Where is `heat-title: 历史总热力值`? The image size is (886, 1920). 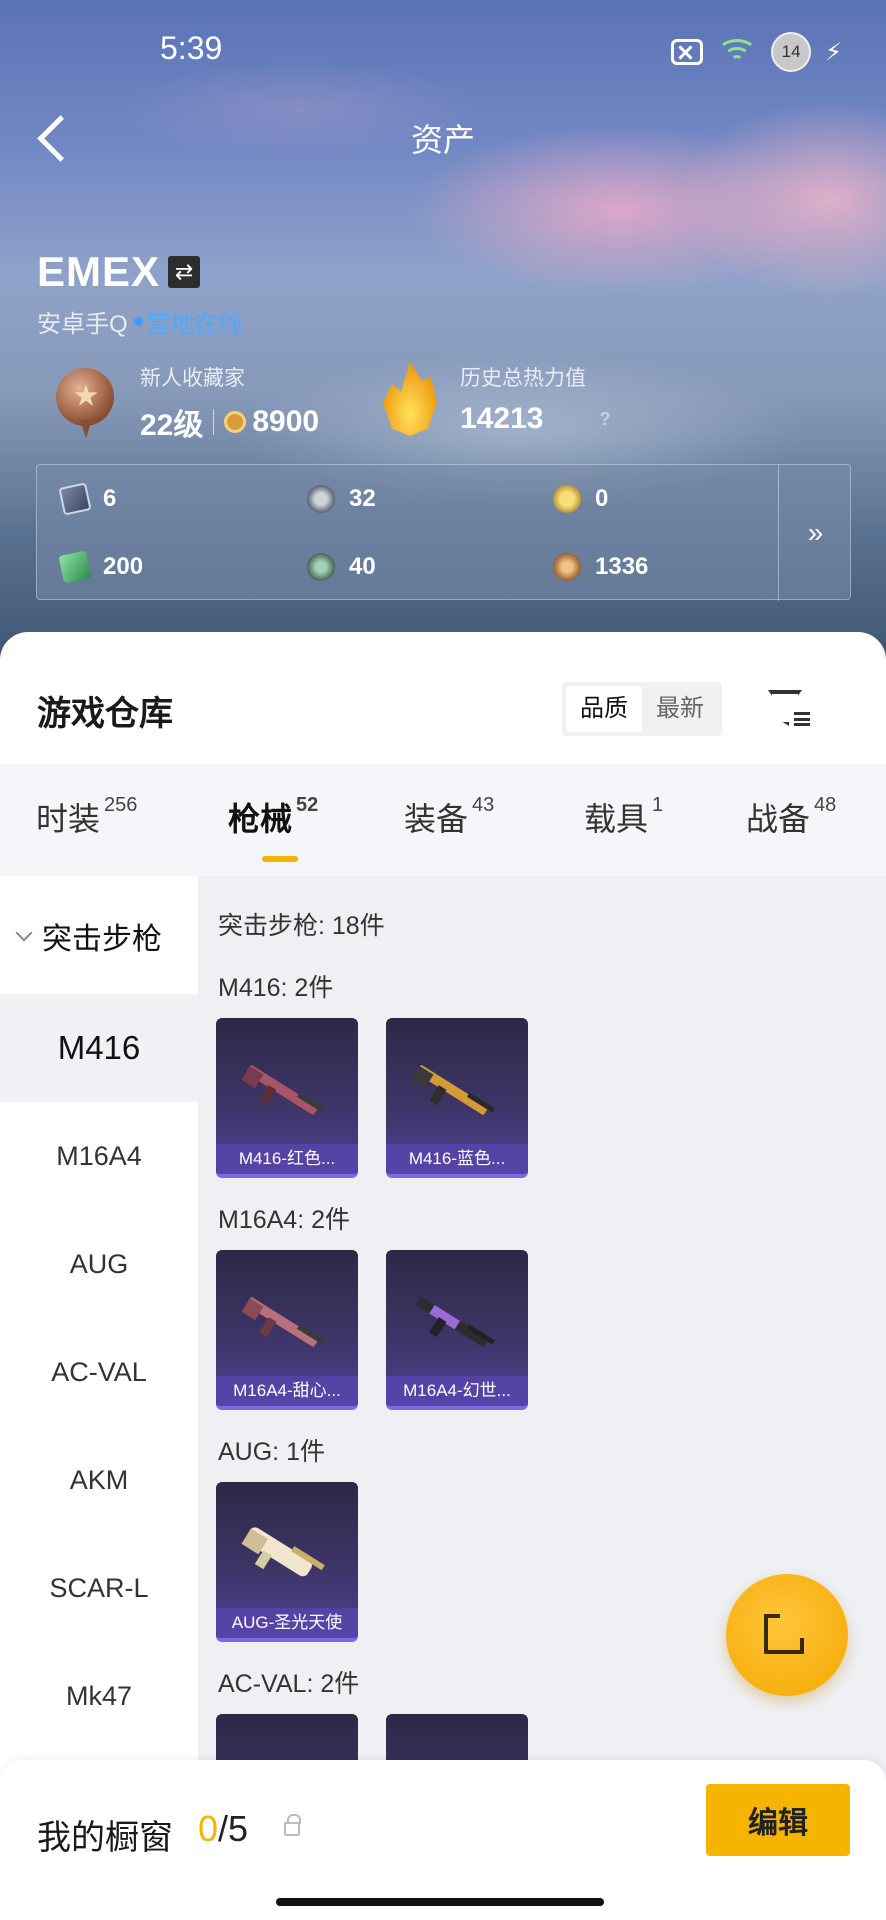
heat-title: 历史总热力值 is located at coordinates (523, 378).